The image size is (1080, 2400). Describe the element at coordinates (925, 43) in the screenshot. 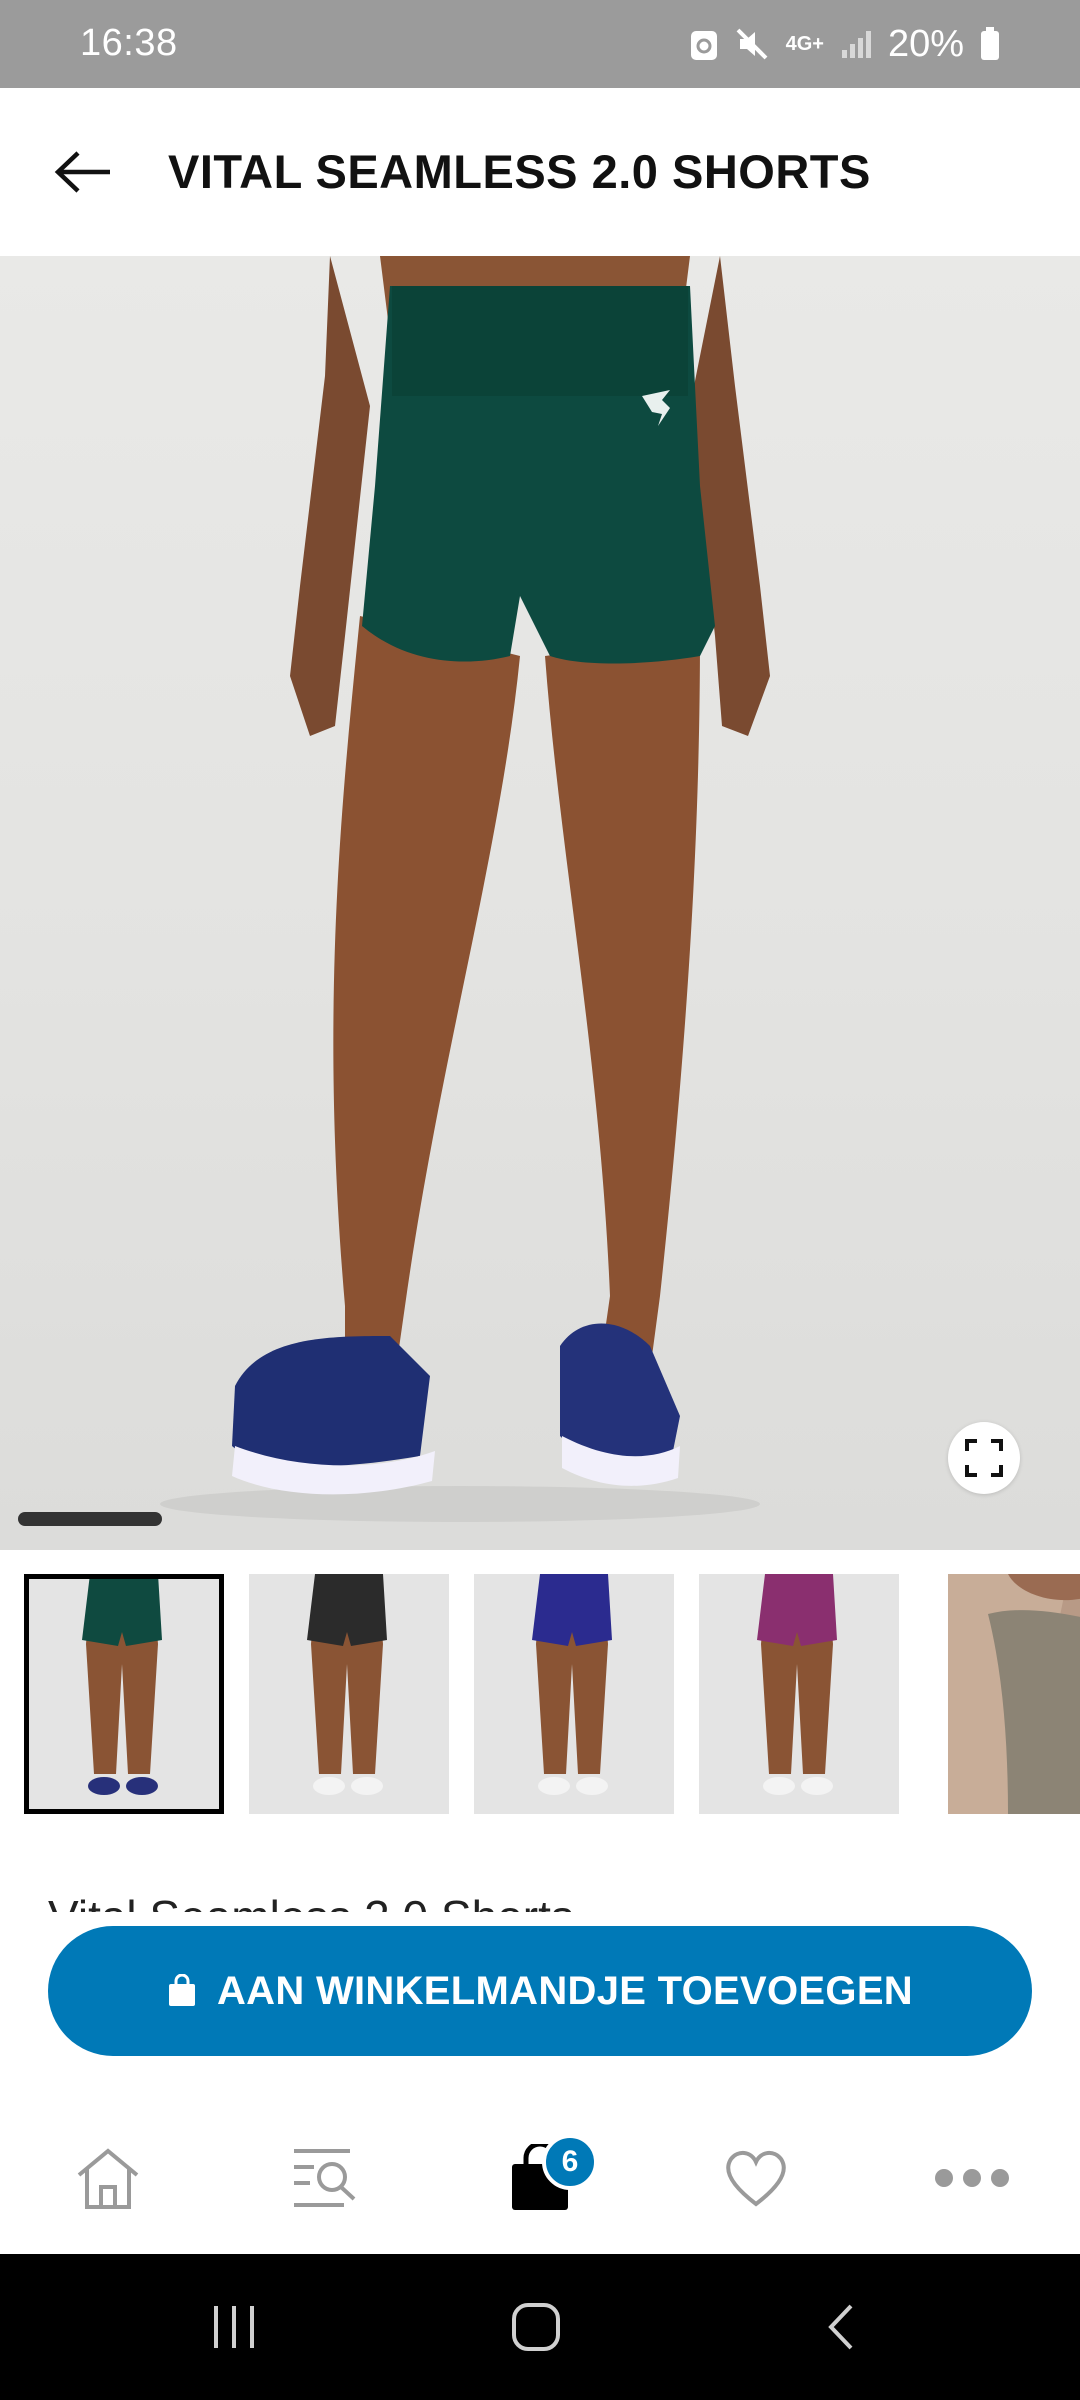

I see `battery-percent: 20%` at that location.